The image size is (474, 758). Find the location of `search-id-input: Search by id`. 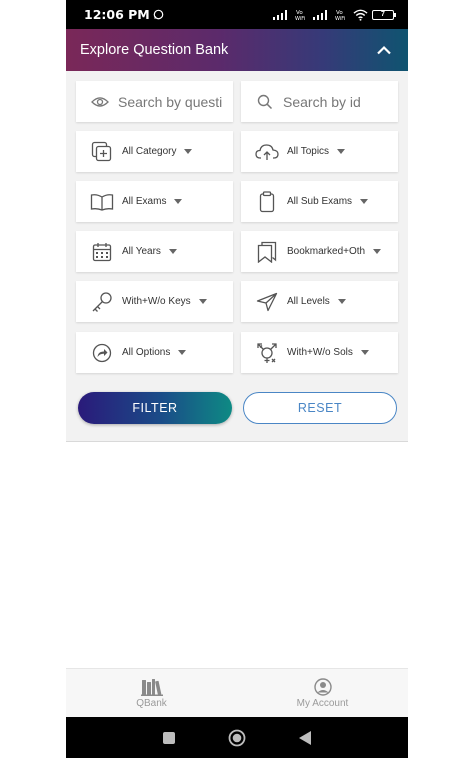

search-id-input: Search by id is located at coordinates (319, 101).